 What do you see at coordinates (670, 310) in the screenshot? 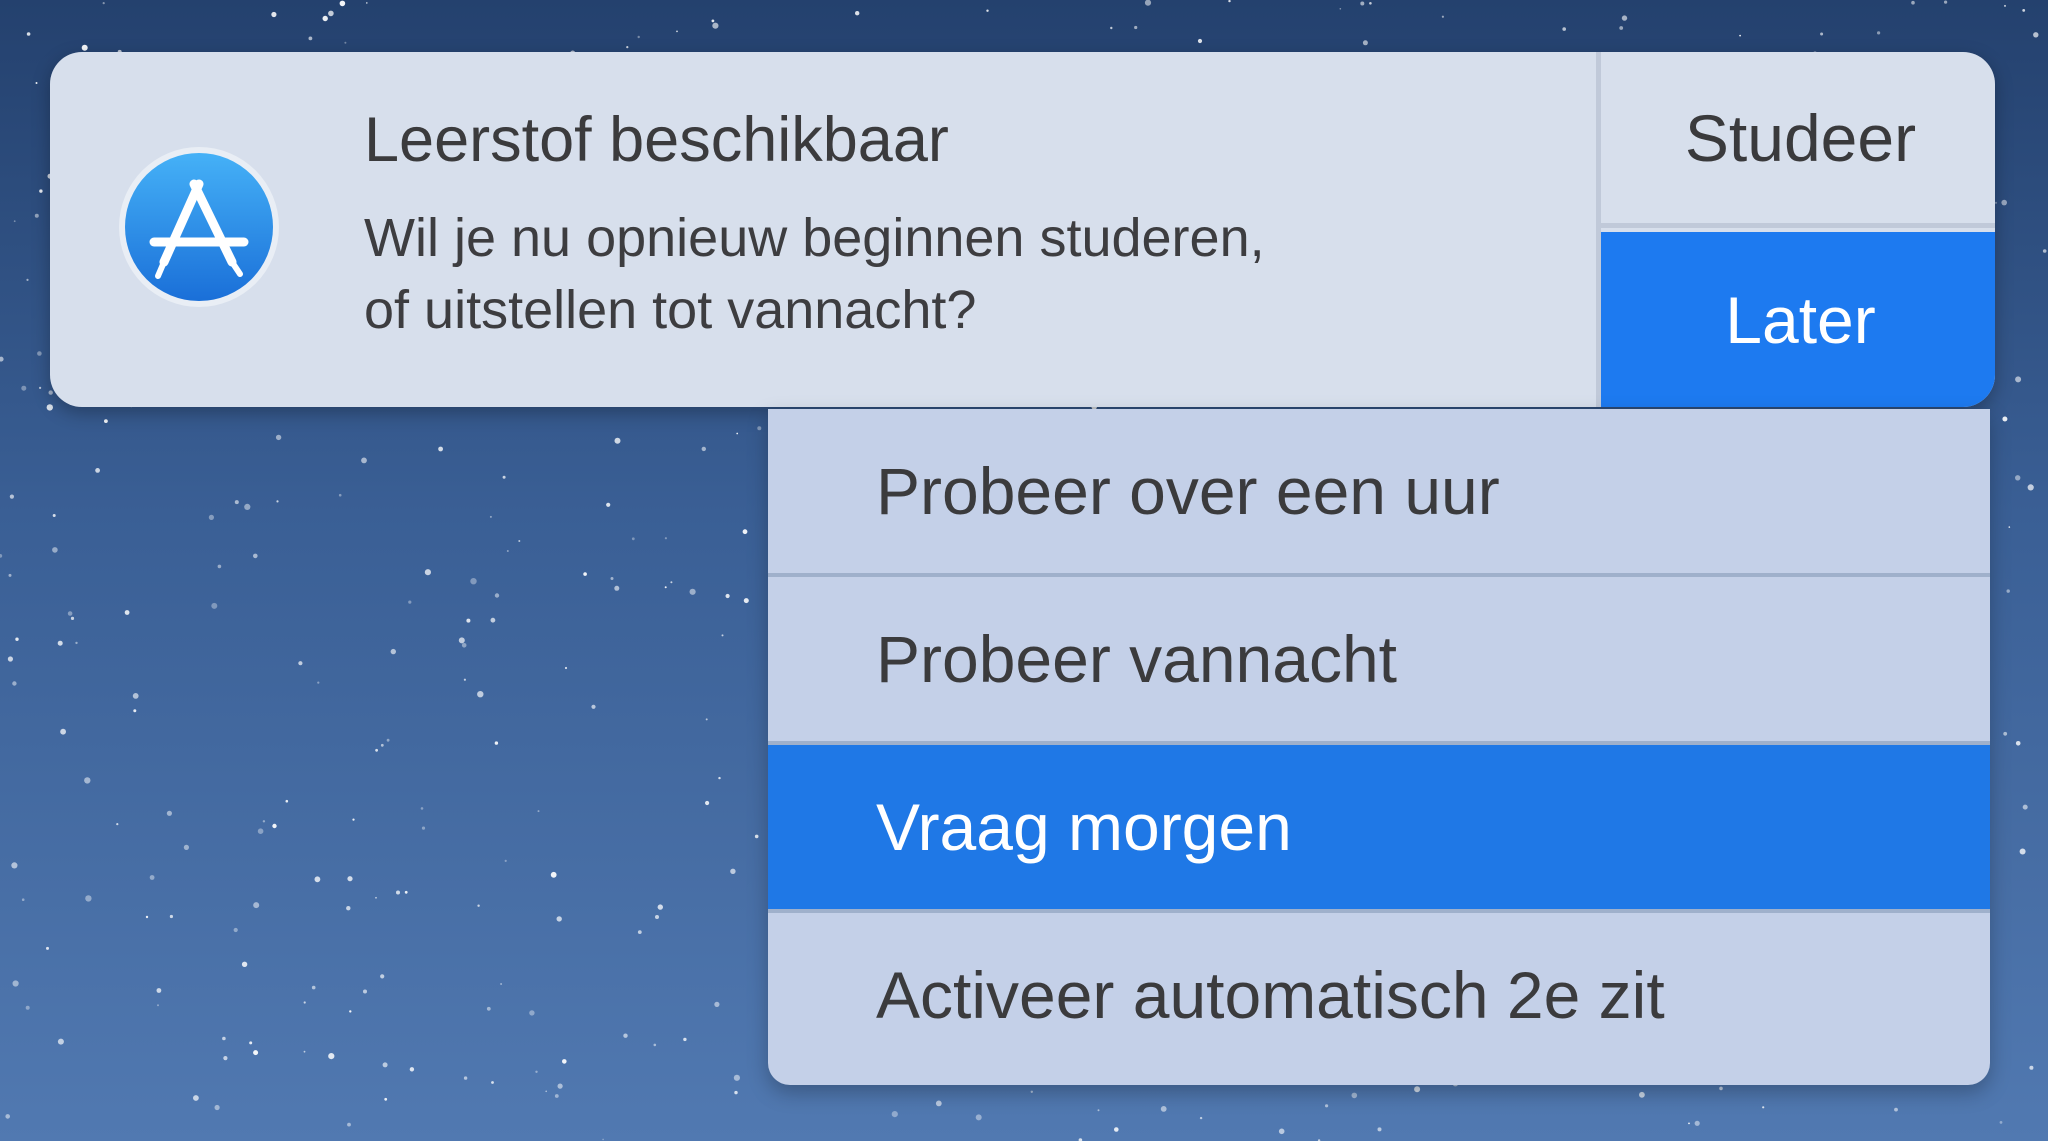
I see `notification-message-line-2: of uitstellen tot vannacht?` at bounding box center [670, 310].